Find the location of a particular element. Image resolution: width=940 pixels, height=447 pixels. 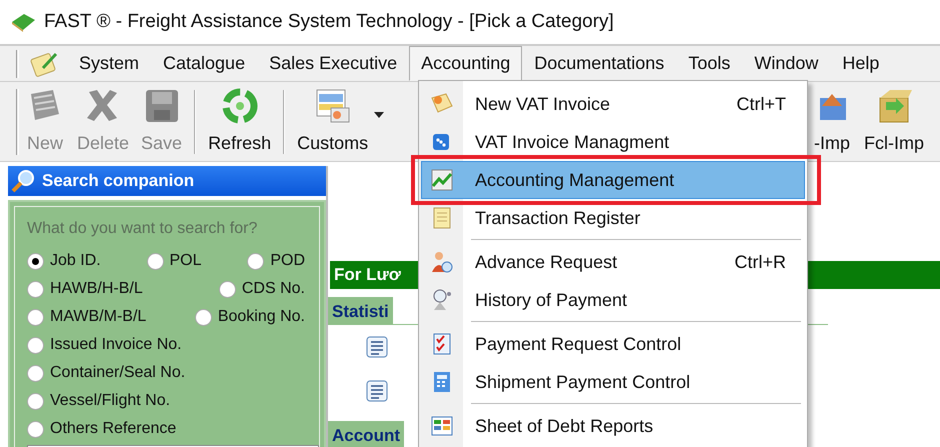

radio-option: HAWB/H-B/L is located at coordinates (85, 289).